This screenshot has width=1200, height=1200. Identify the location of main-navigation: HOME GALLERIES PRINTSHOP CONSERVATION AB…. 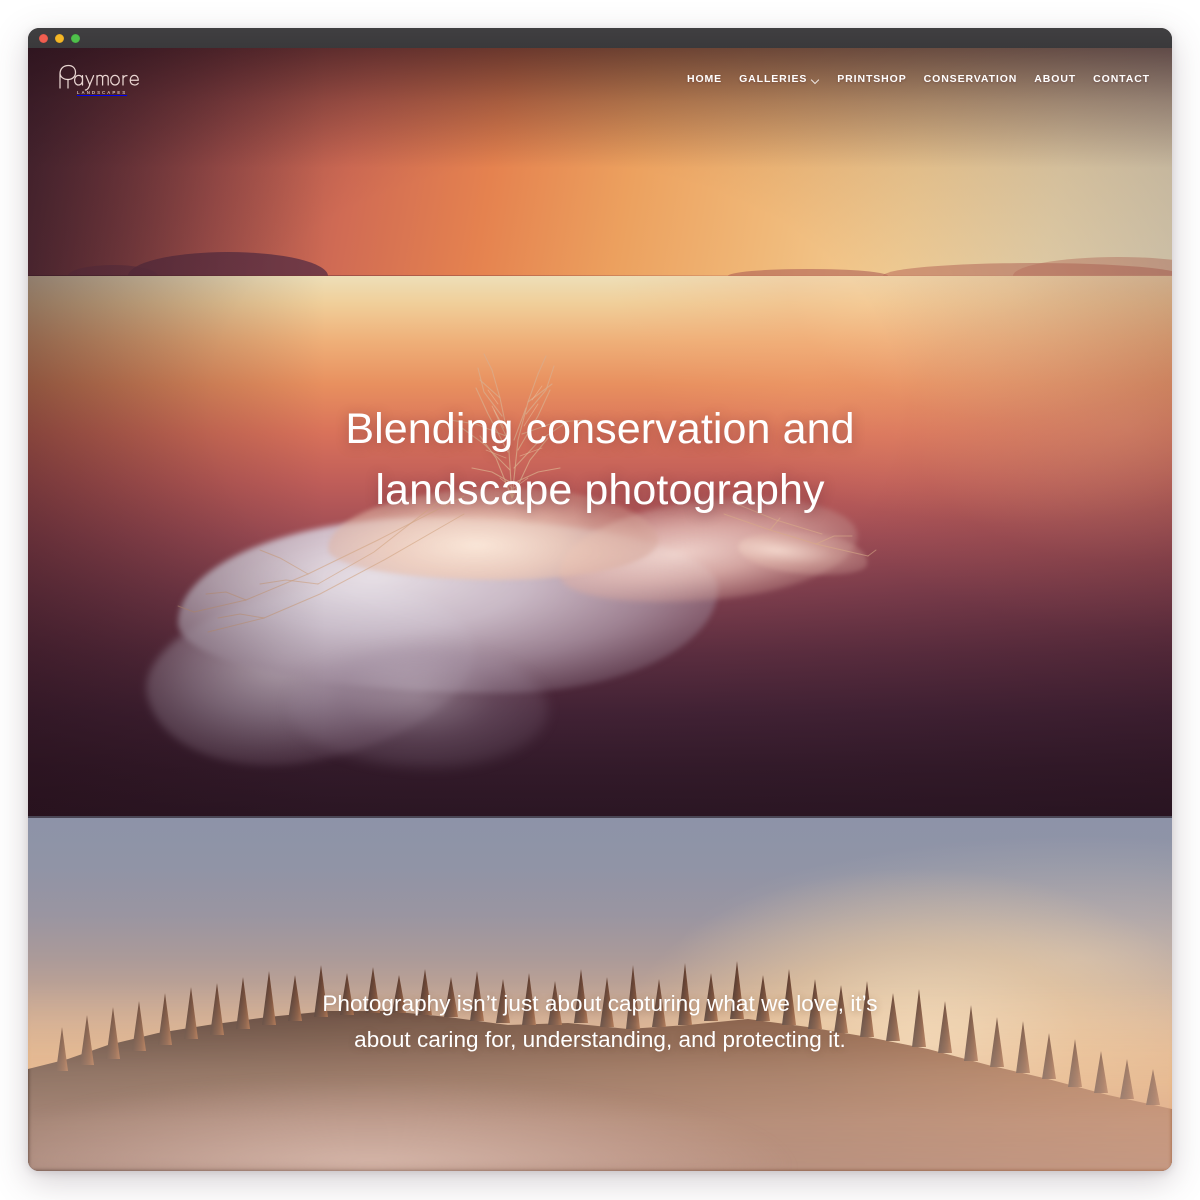
(918, 79).